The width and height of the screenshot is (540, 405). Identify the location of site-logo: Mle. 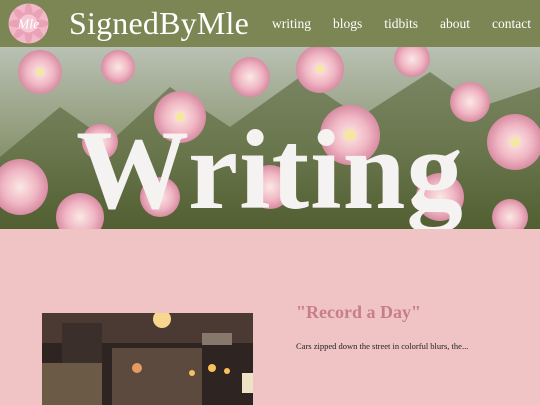
(28, 23).